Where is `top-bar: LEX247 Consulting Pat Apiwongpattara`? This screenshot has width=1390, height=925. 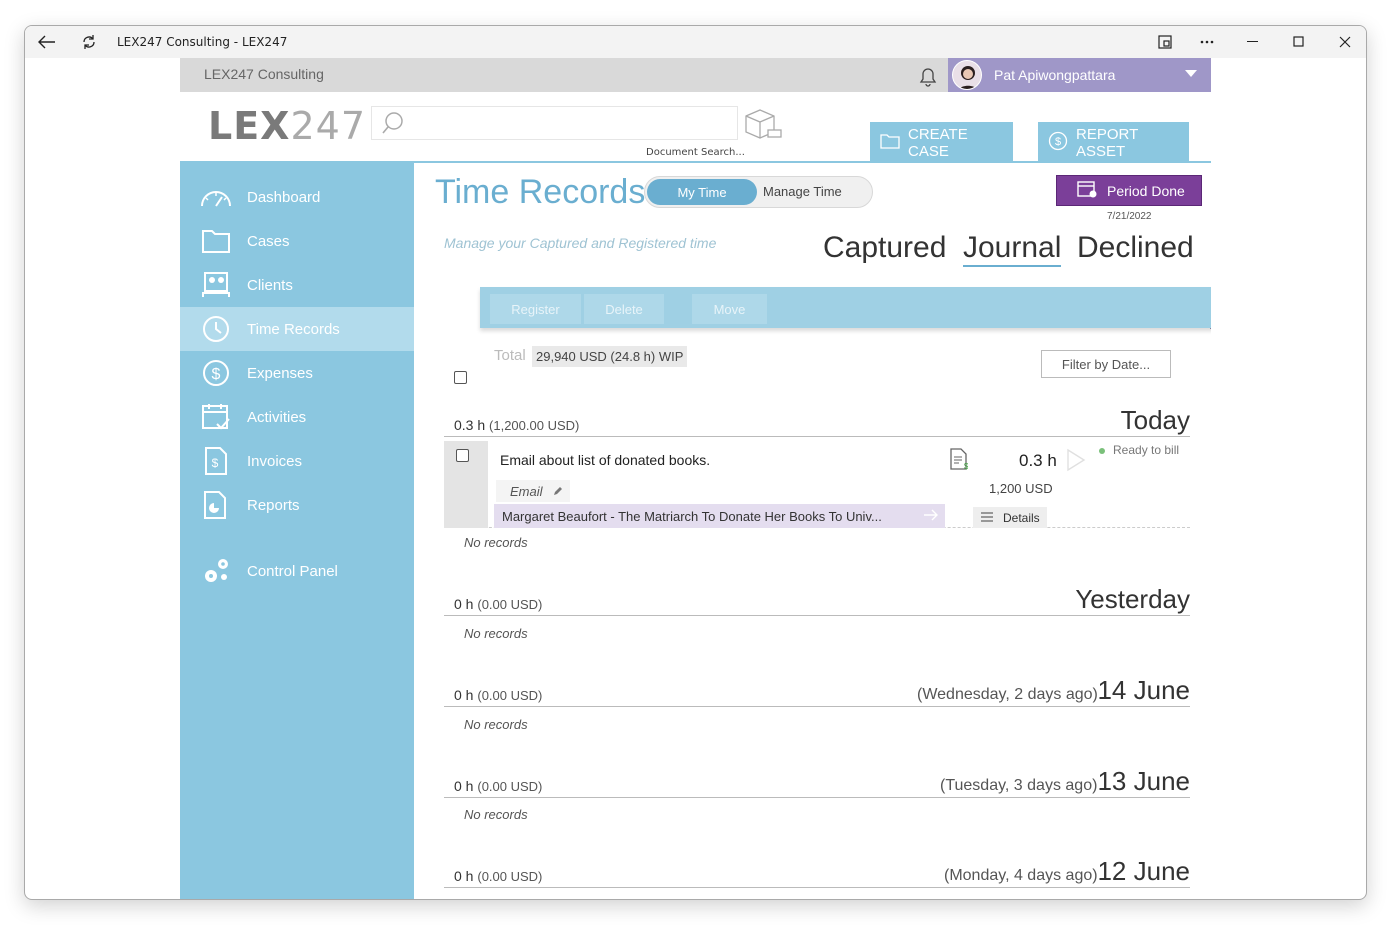
top-bar: LEX247 Consulting Pat Apiwongpattara is located at coordinates (695, 75).